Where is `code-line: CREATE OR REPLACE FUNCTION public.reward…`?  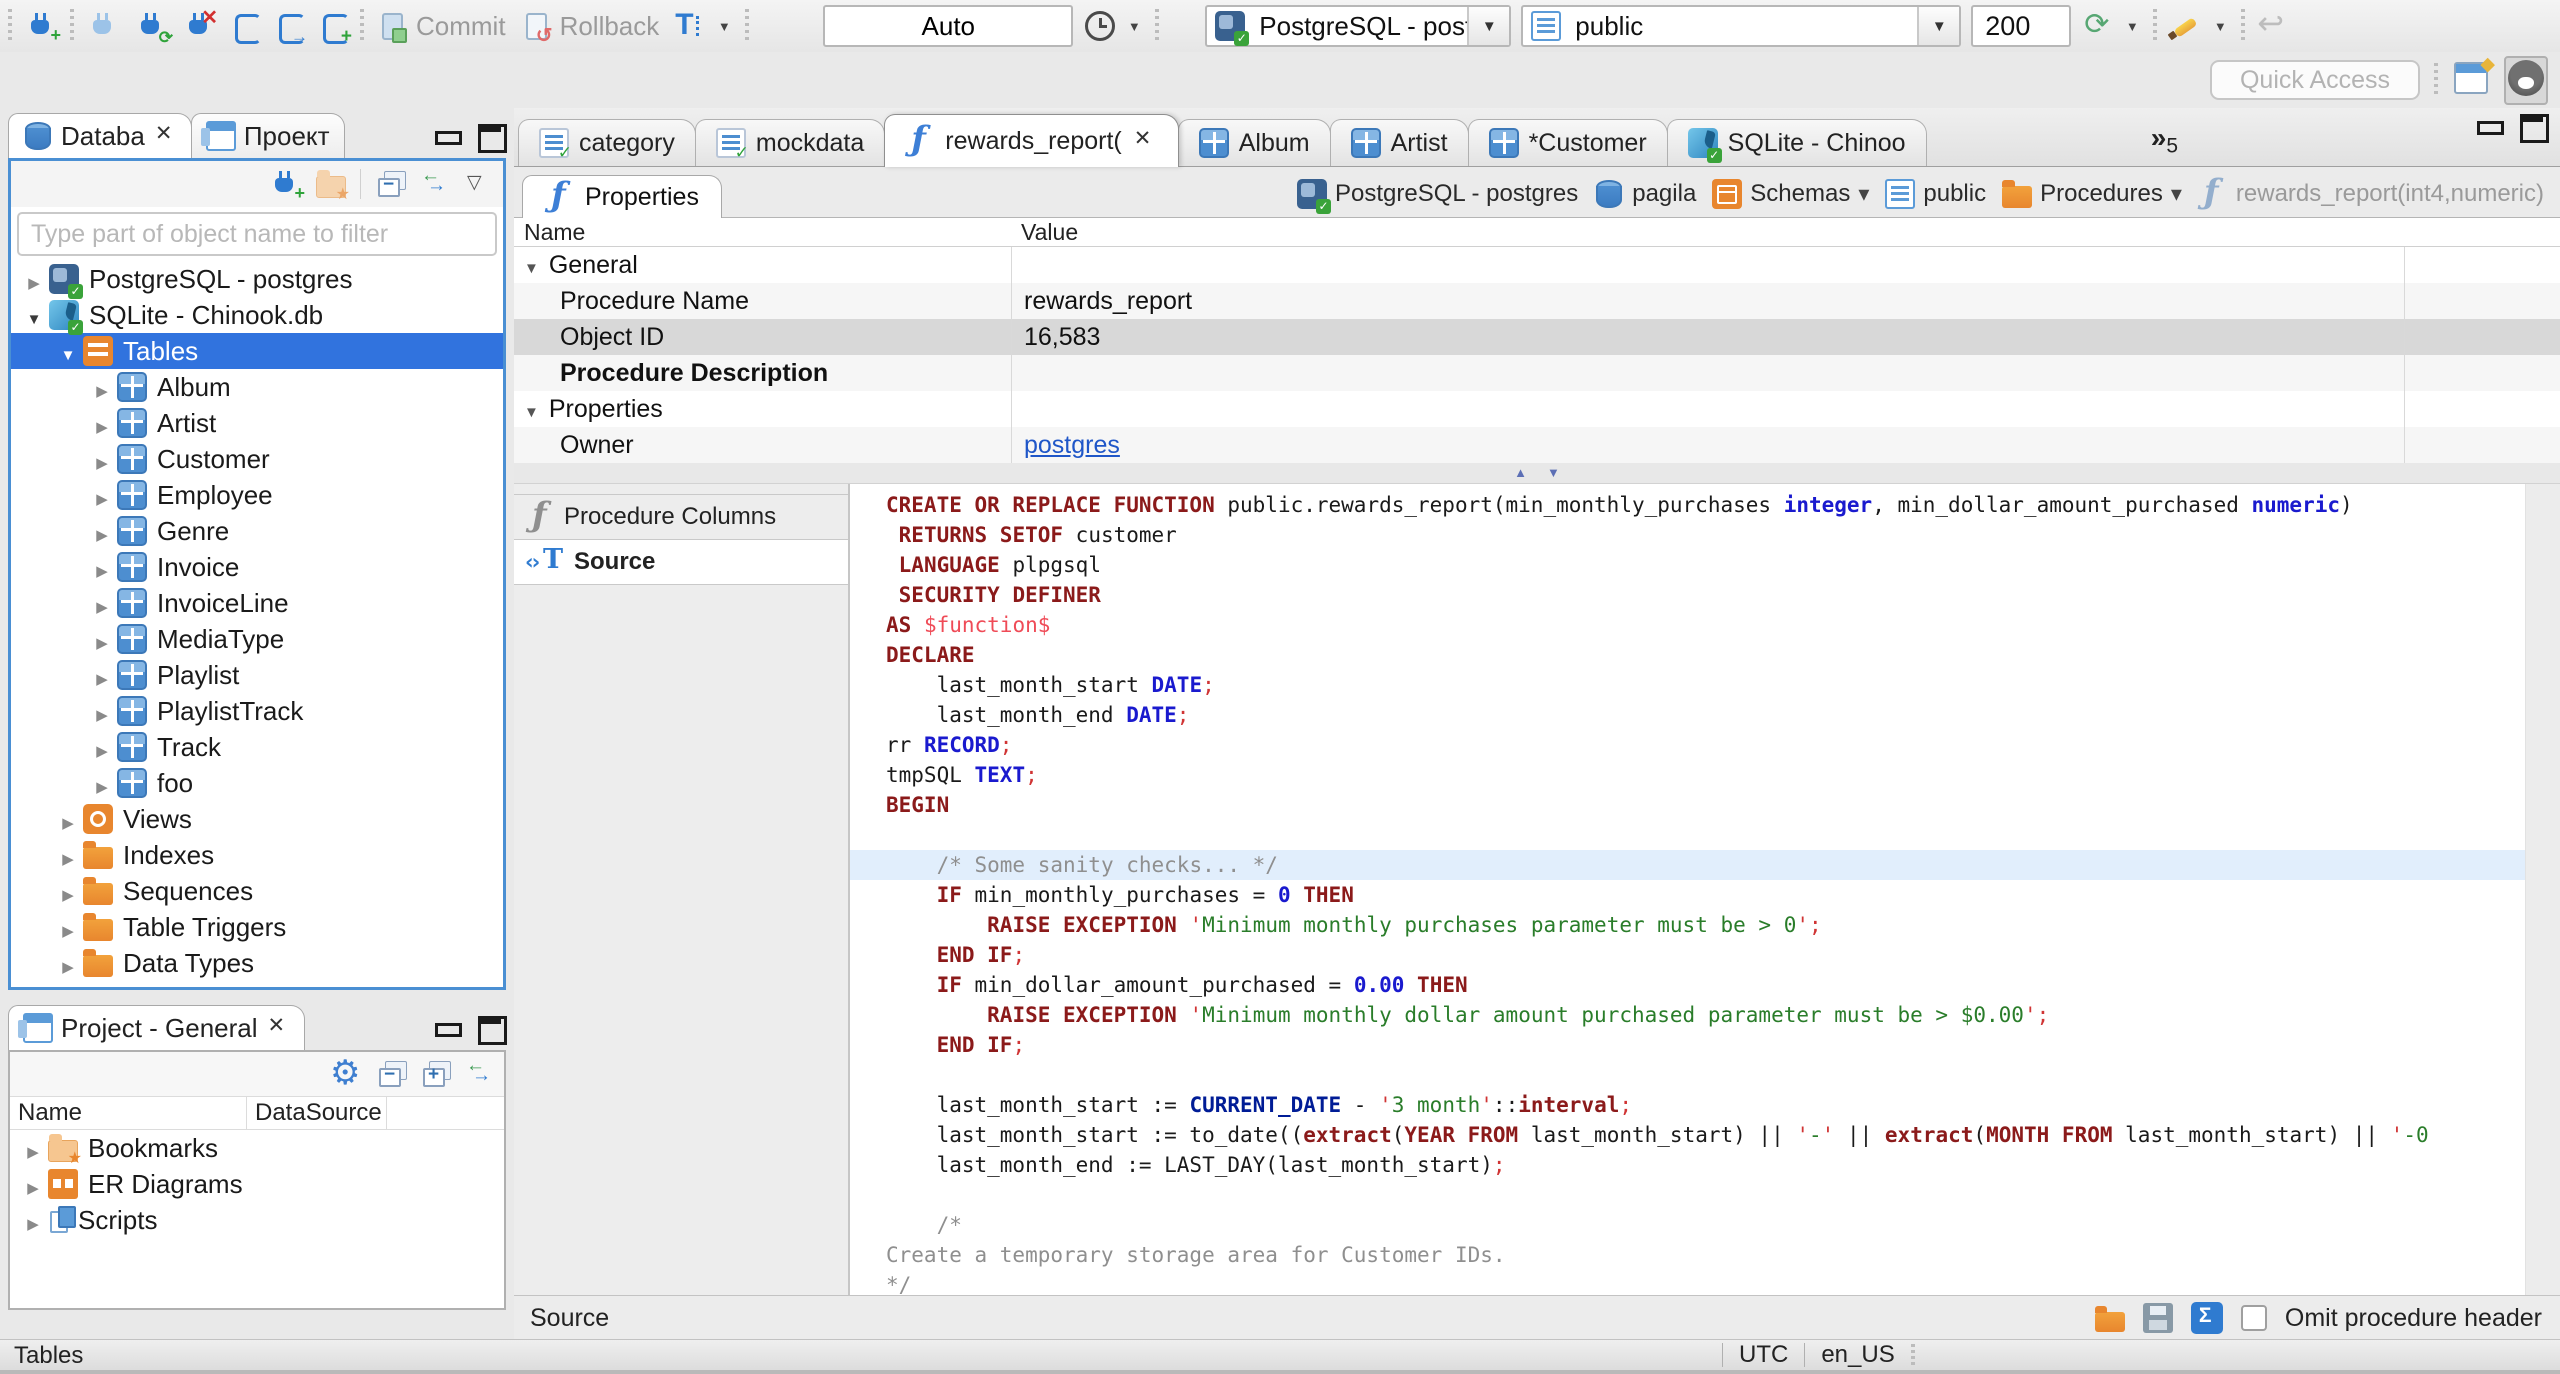
code-line: CREATE OR REPLACE FUNCTION public.reward… is located at coordinates (1705, 505).